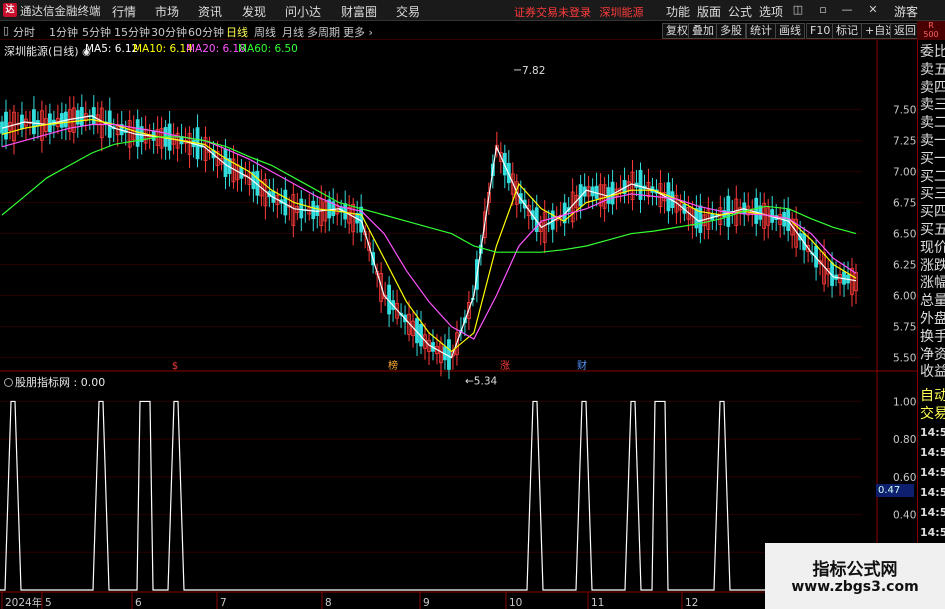 The width and height of the screenshot is (945, 609). I want to click on watermark-overlay: 指标公式网 www.zbgs3.com, so click(855, 576).